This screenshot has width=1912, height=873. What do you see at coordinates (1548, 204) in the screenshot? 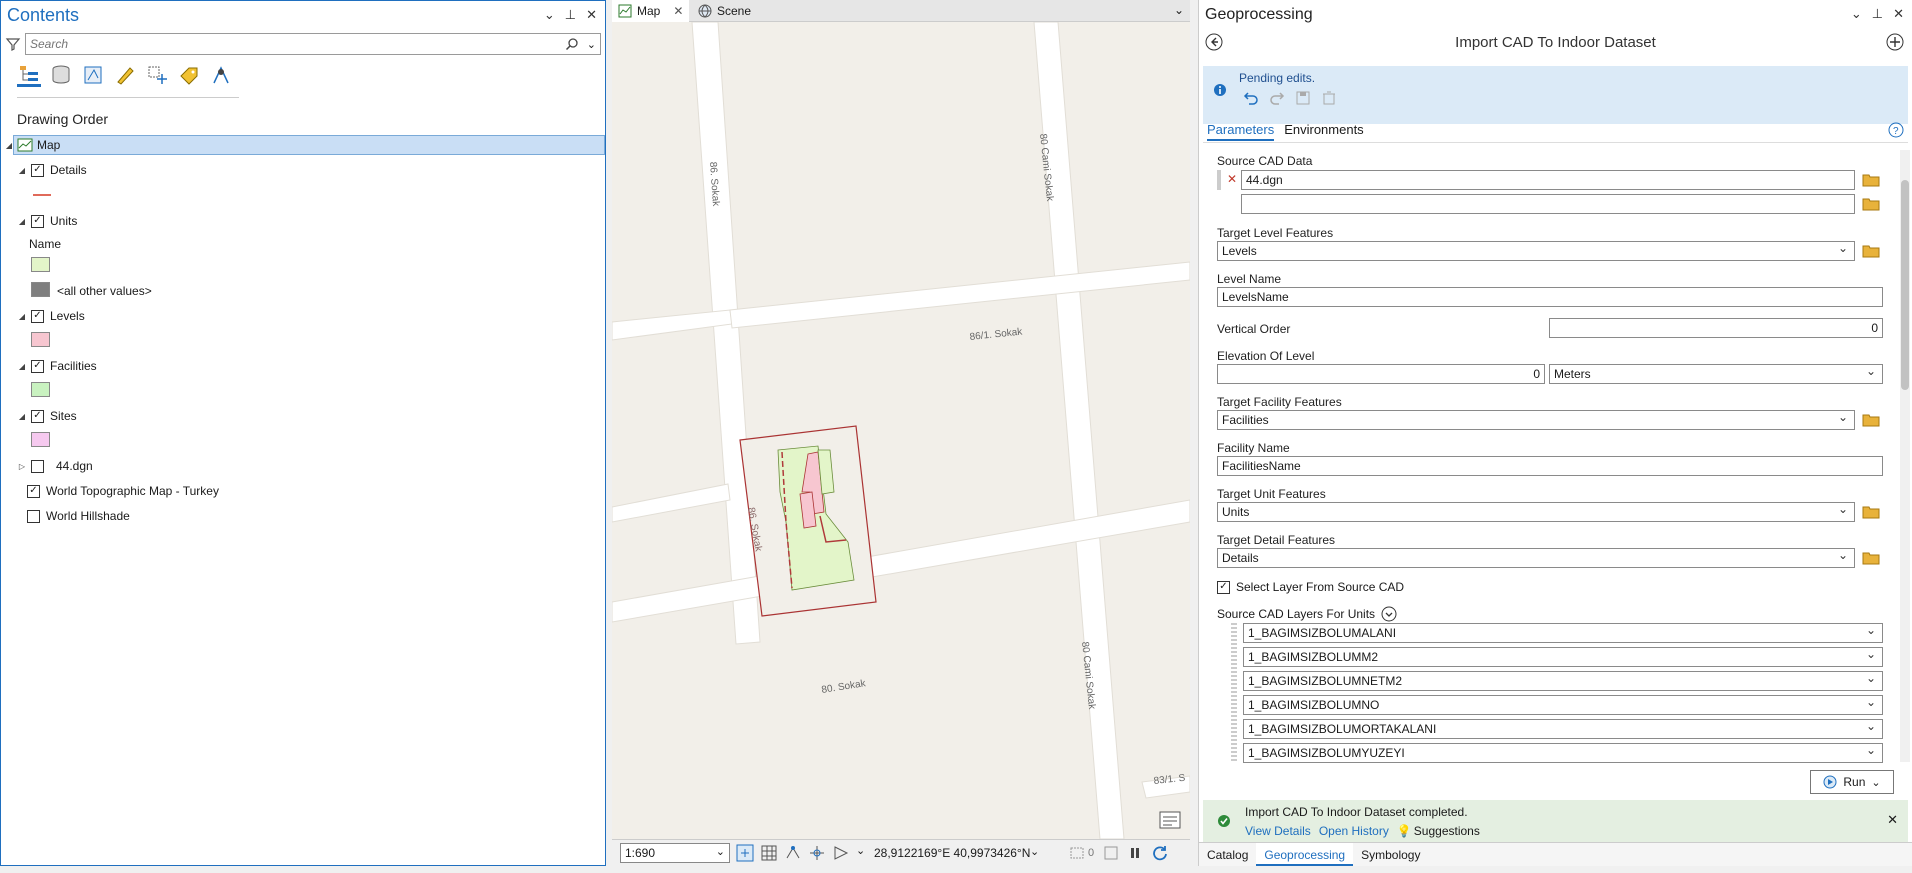
I see `source-cad-empty-input` at bounding box center [1548, 204].